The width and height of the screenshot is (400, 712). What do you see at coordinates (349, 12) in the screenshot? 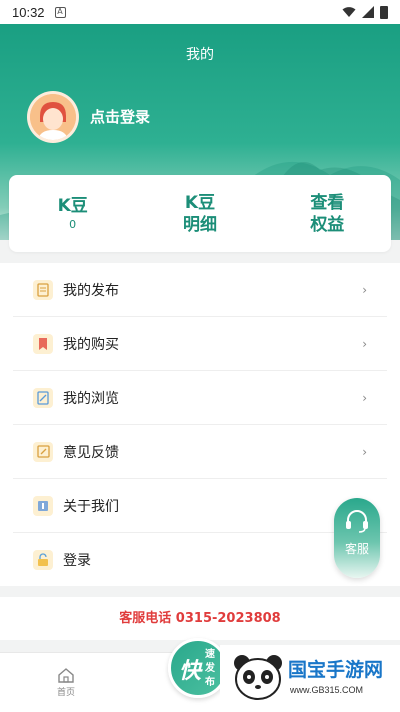
I see `wifi-icon` at bounding box center [349, 12].